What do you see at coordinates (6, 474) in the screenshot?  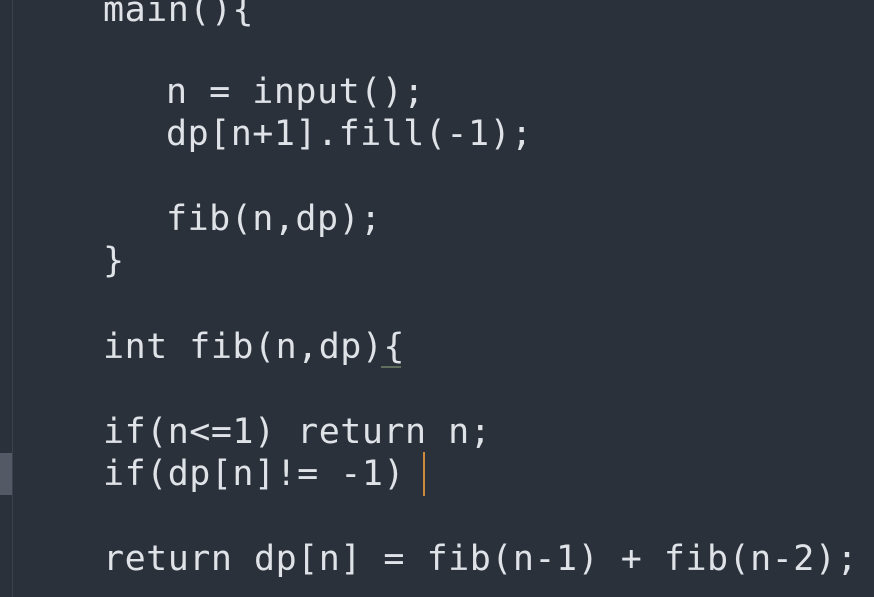 I see `current-line-marker` at bounding box center [6, 474].